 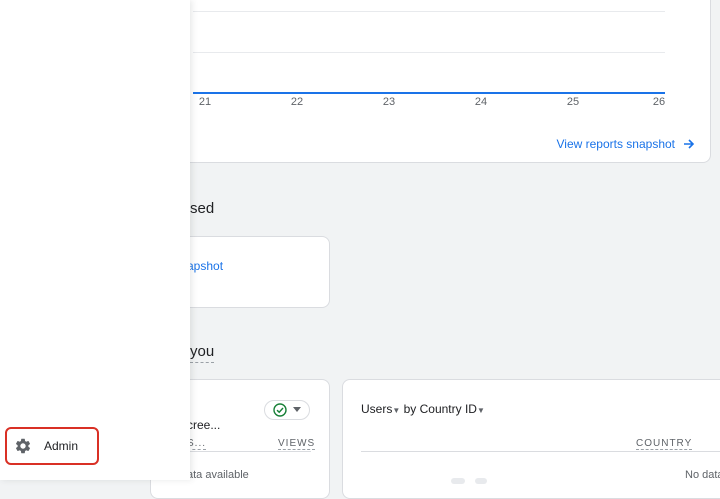 I want to click on view-reports-snapshot-label: View reports snapshot, so click(x=615, y=144).